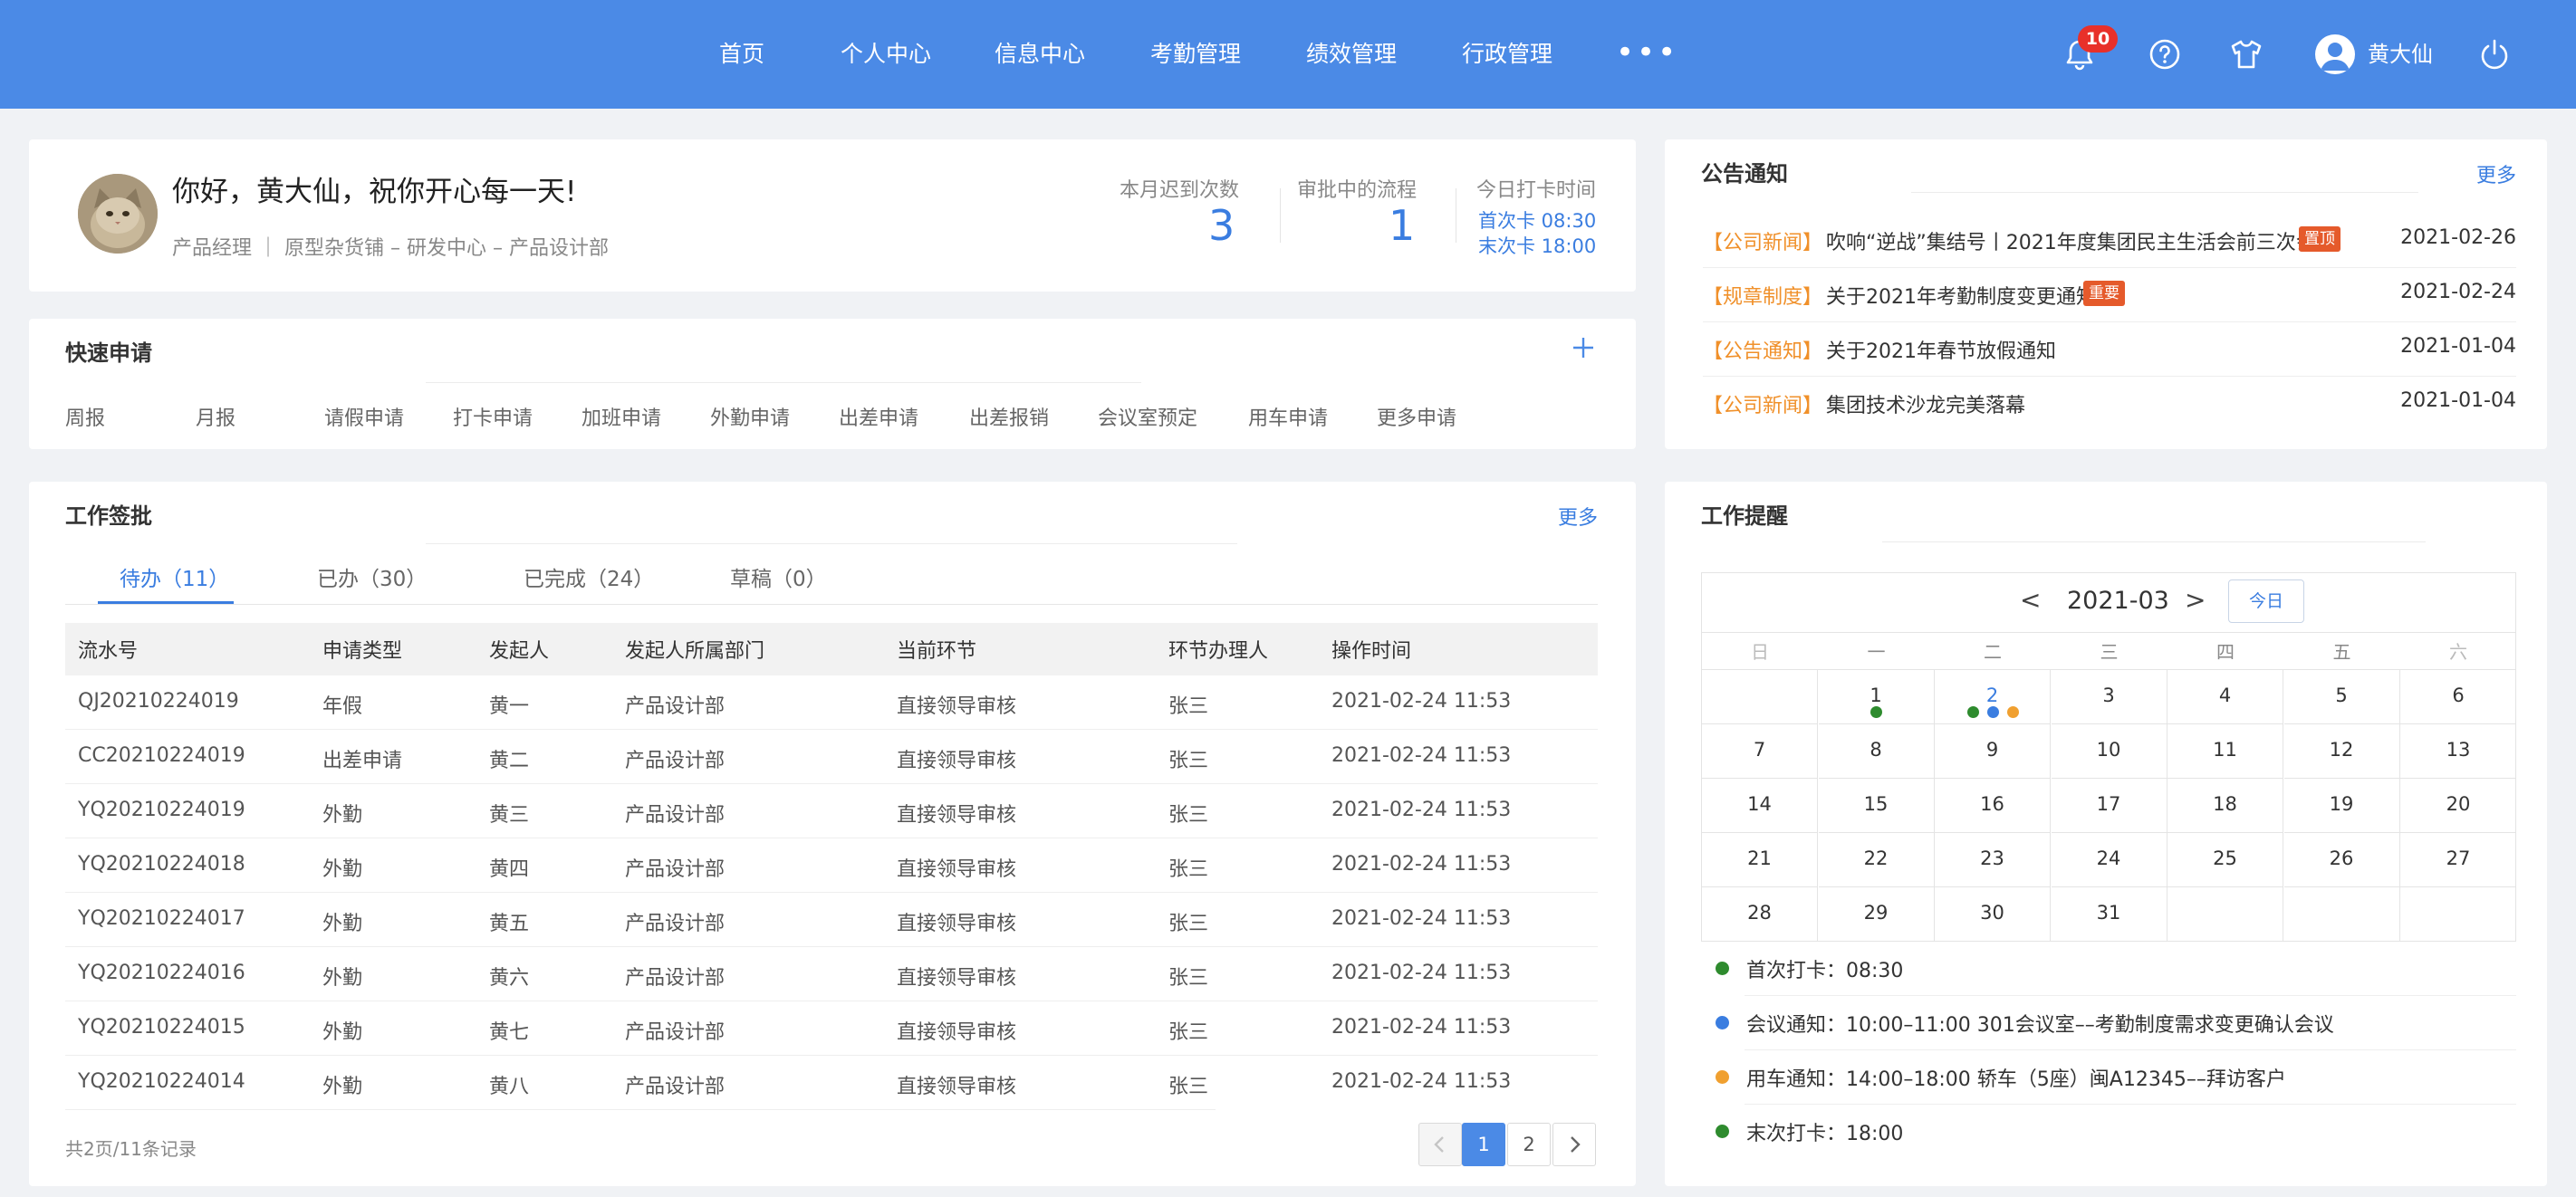 The height and width of the screenshot is (1197, 2576). What do you see at coordinates (2458, 860) in the screenshot?
I see `calendar-day-cell: 27` at bounding box center [2458, 860].